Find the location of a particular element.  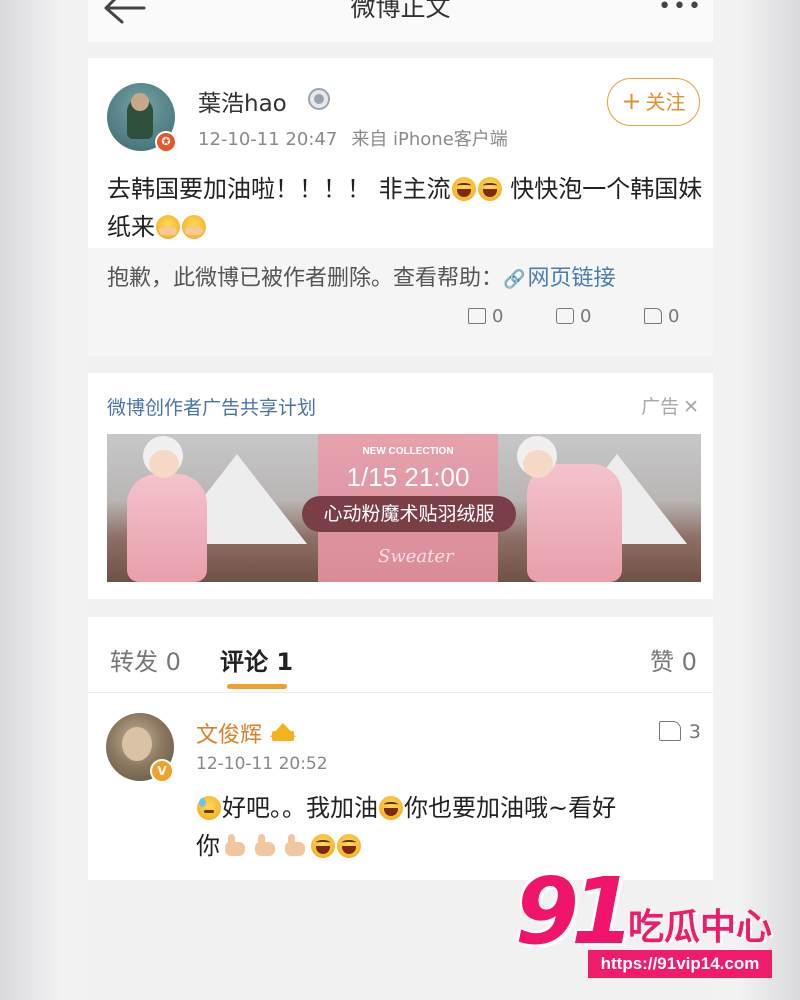

banner-script-text: Sweater is located at coordinates (416, 556).